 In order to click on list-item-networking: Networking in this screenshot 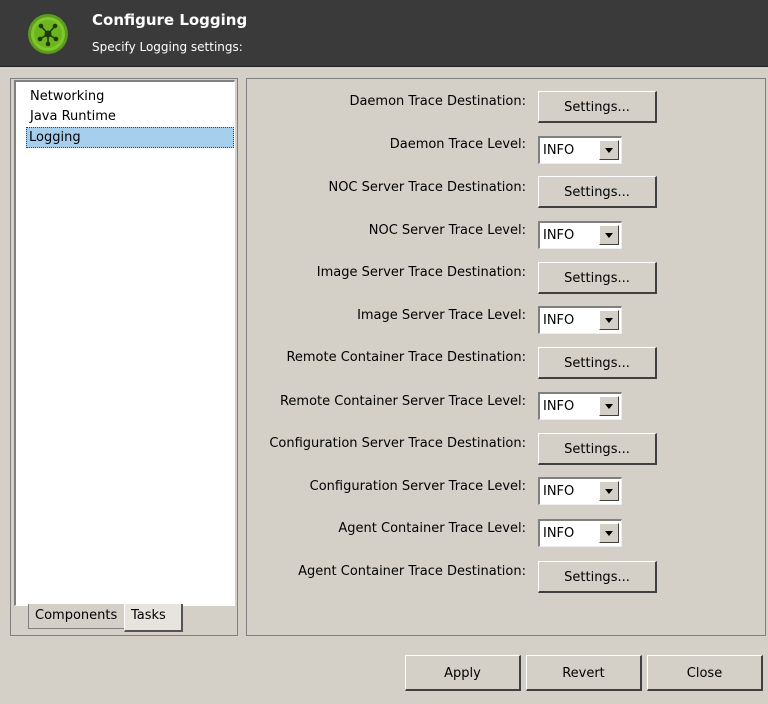, I will do `click(66, 96)`.